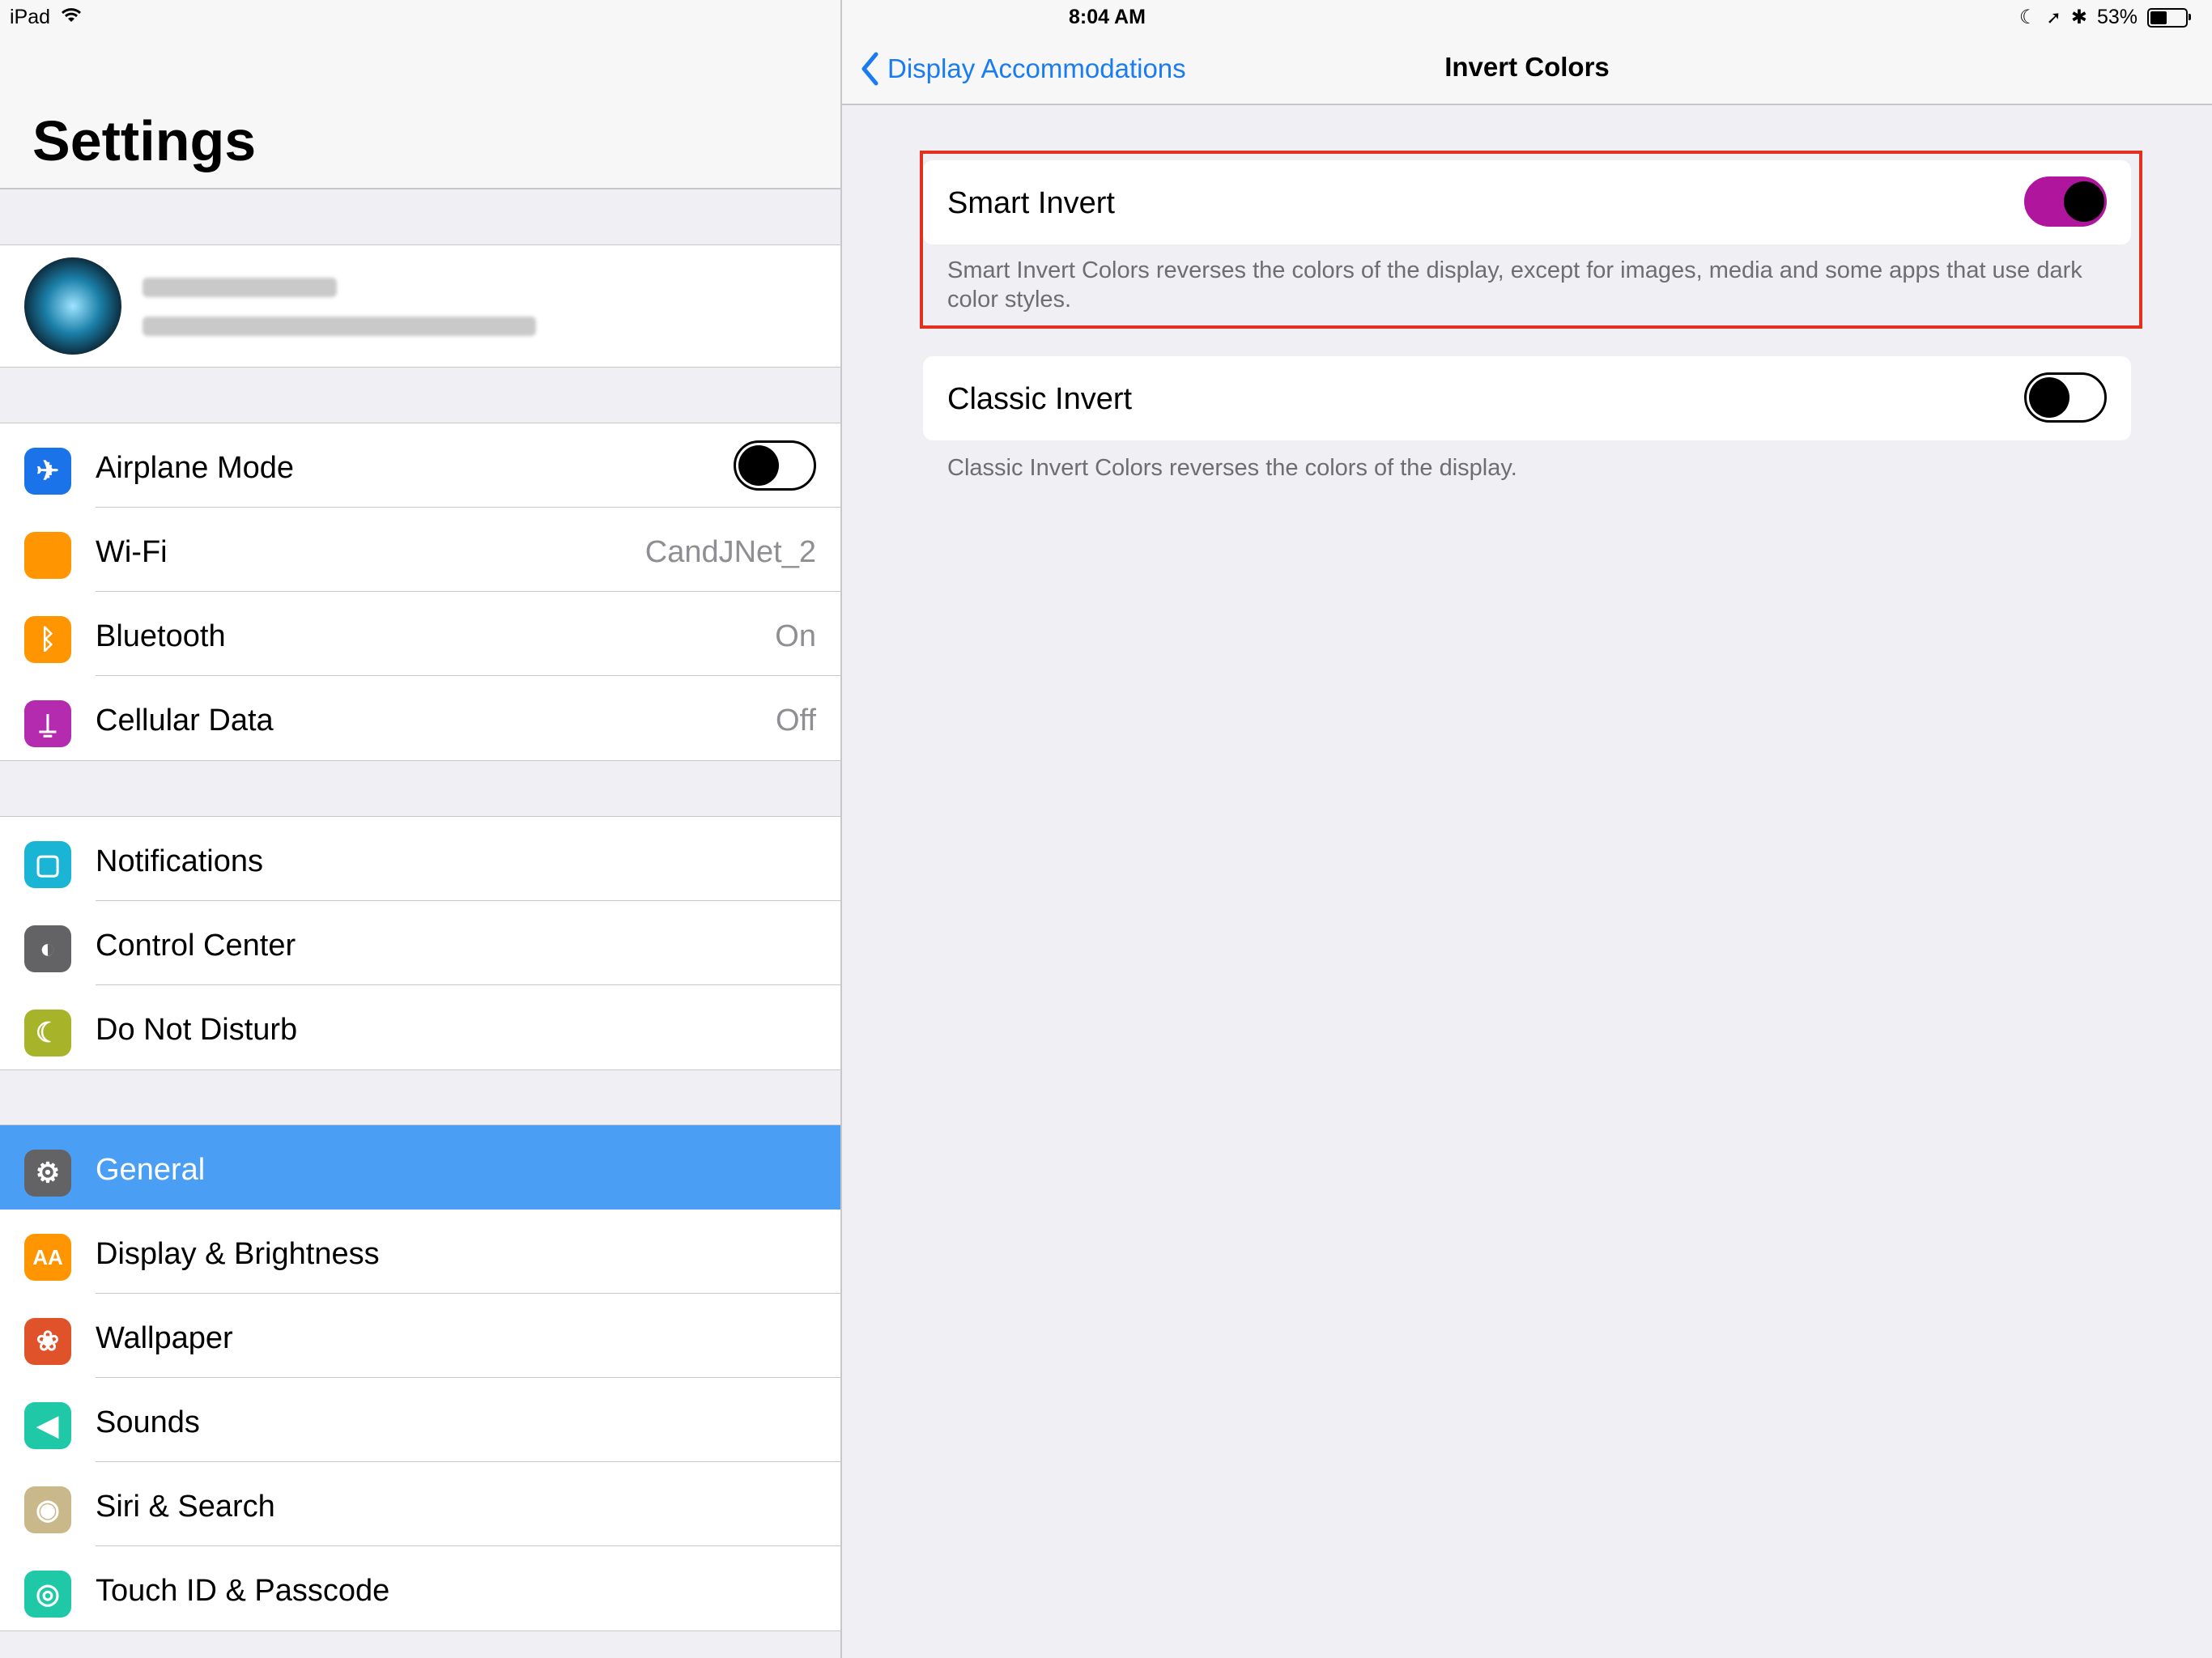 Image resolution: width=2212 pixels, height=1658 pixels. What do you see at coordinates (420, 1336) in the screenshot?
I see `sidebar-item-wallpaper: ❀ Wallpaper` at bounding box center [420, 1336].